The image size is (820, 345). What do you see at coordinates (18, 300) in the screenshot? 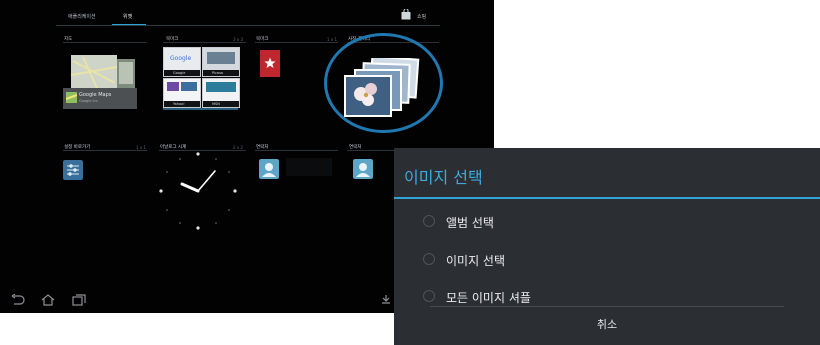
I see `back-icon` at bounding box center [18, 300].